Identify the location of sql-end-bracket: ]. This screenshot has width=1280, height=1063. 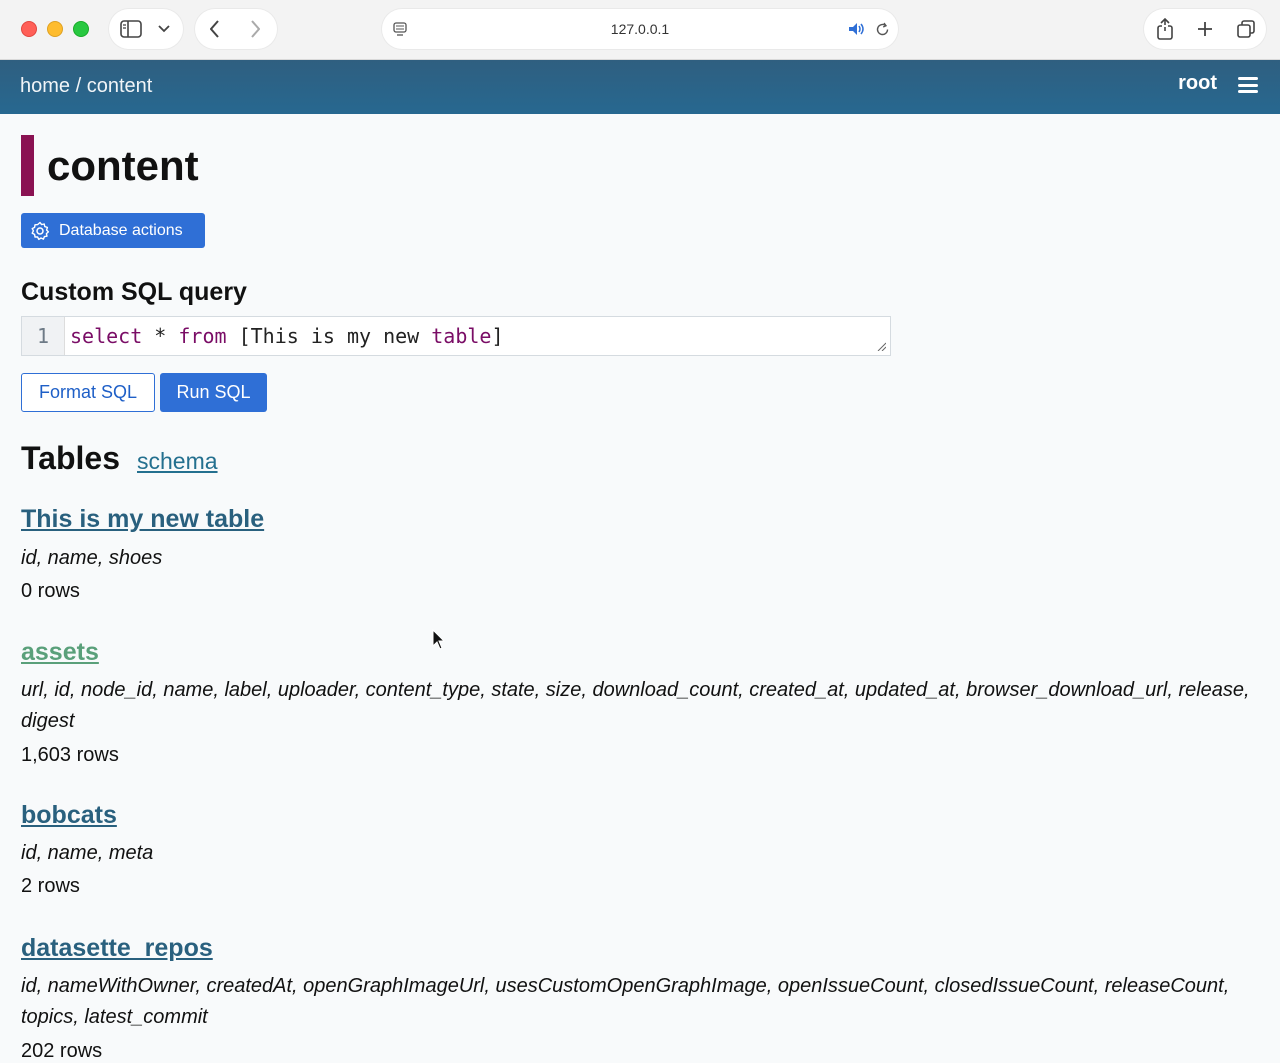
(497, 336).